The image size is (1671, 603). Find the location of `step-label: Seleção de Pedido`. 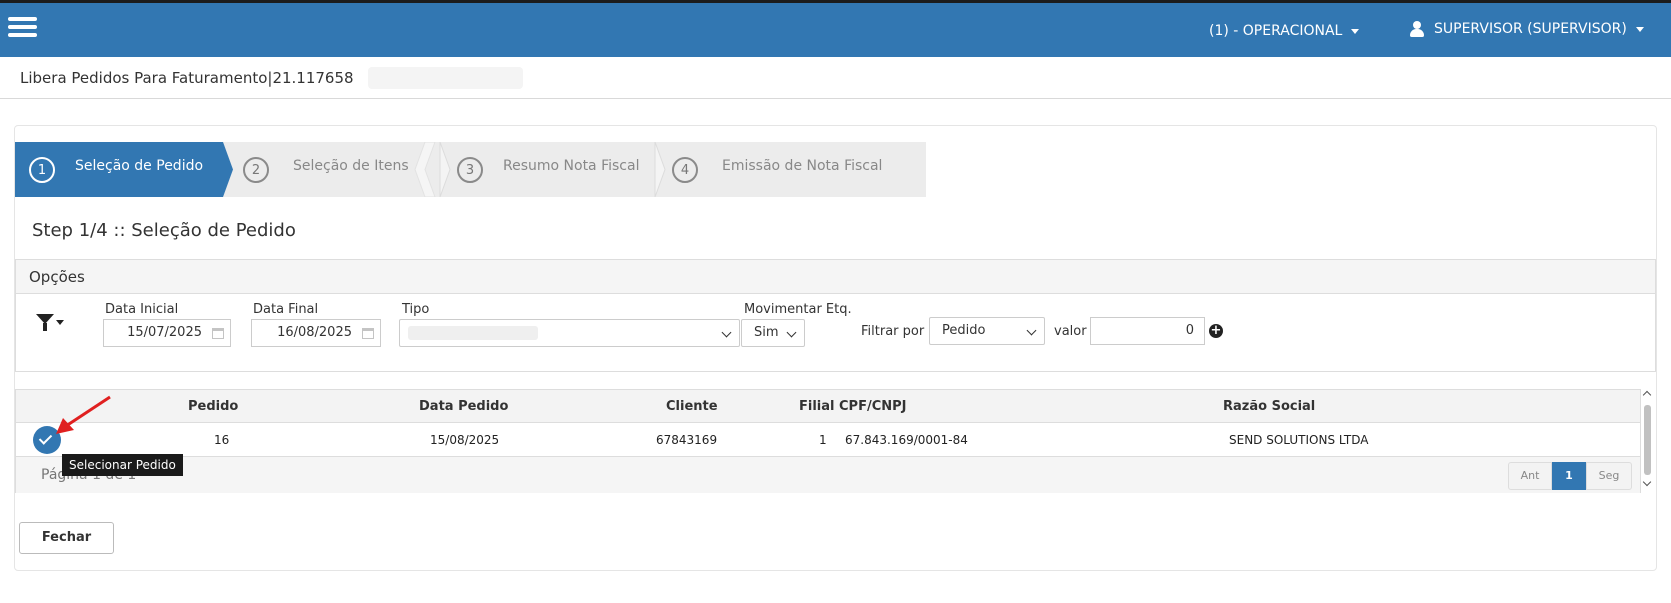

step-label: Seleção de Pedido is located at coordinates (139, 166).